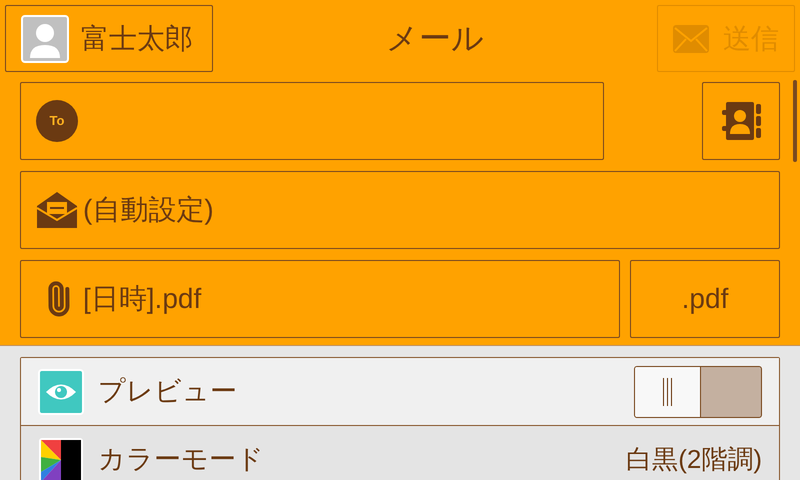 The width and height of the screenshot is (800, 480). Describe the element at coordinates (691, 38) in the screenshot. I see `envelope-icon` at that location.